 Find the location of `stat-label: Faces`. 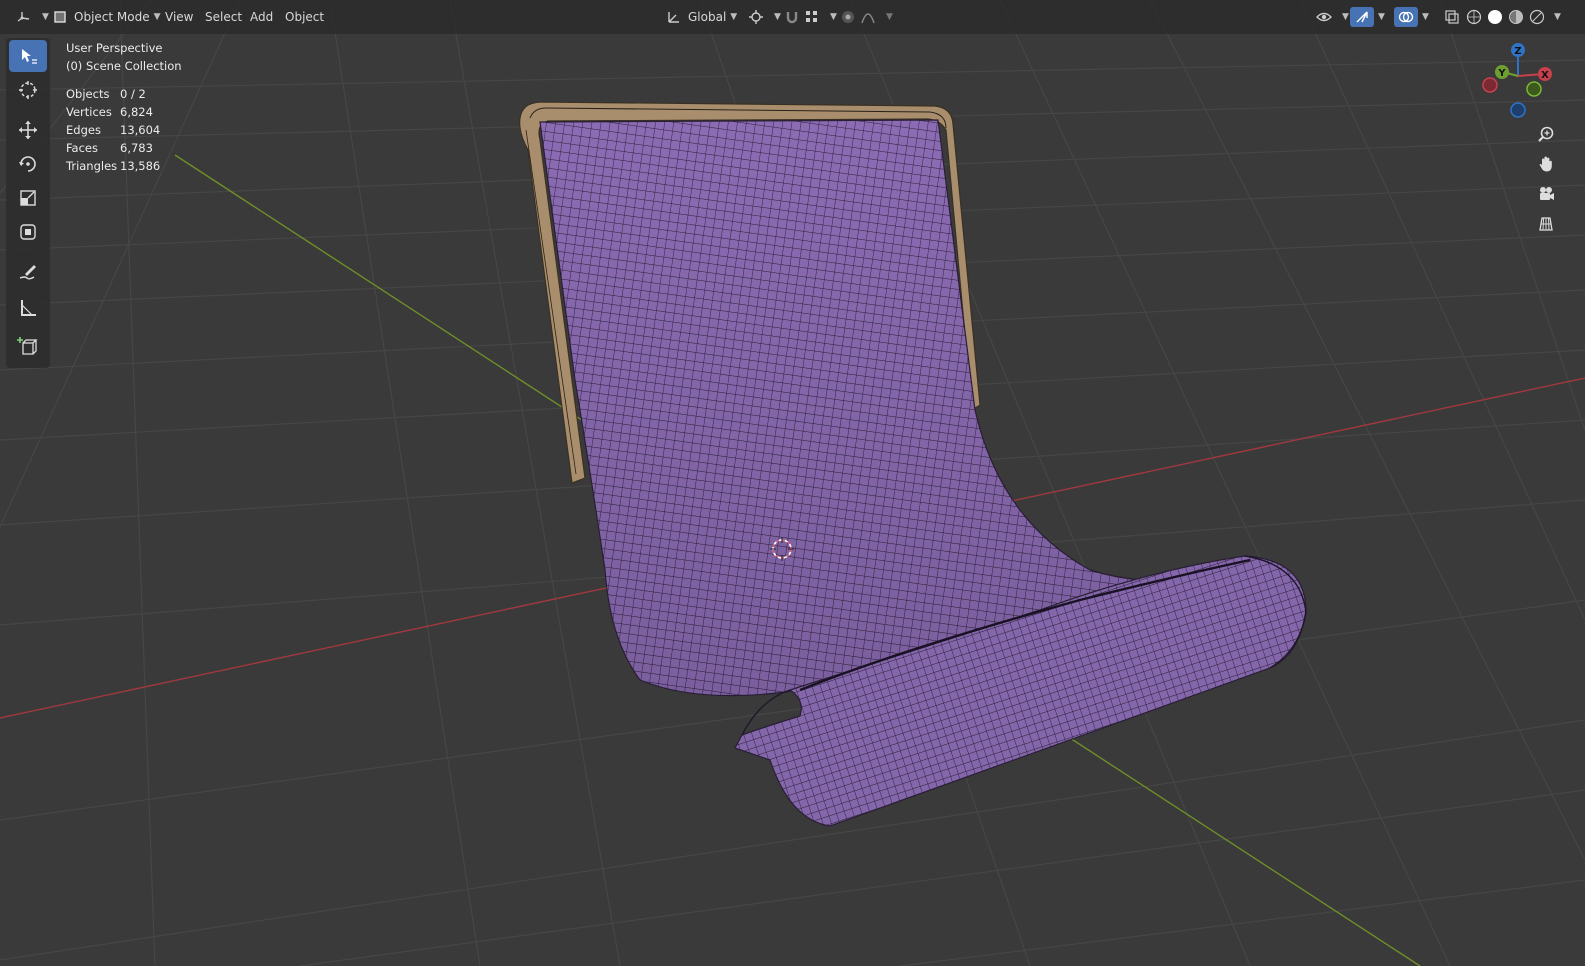

stat-label: Faces is located at coordinates (82, 148).